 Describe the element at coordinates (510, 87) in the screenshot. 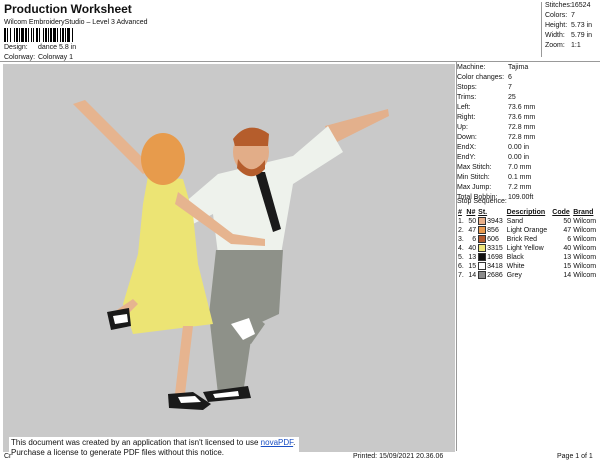

I see `stat-value: 7` at that location.